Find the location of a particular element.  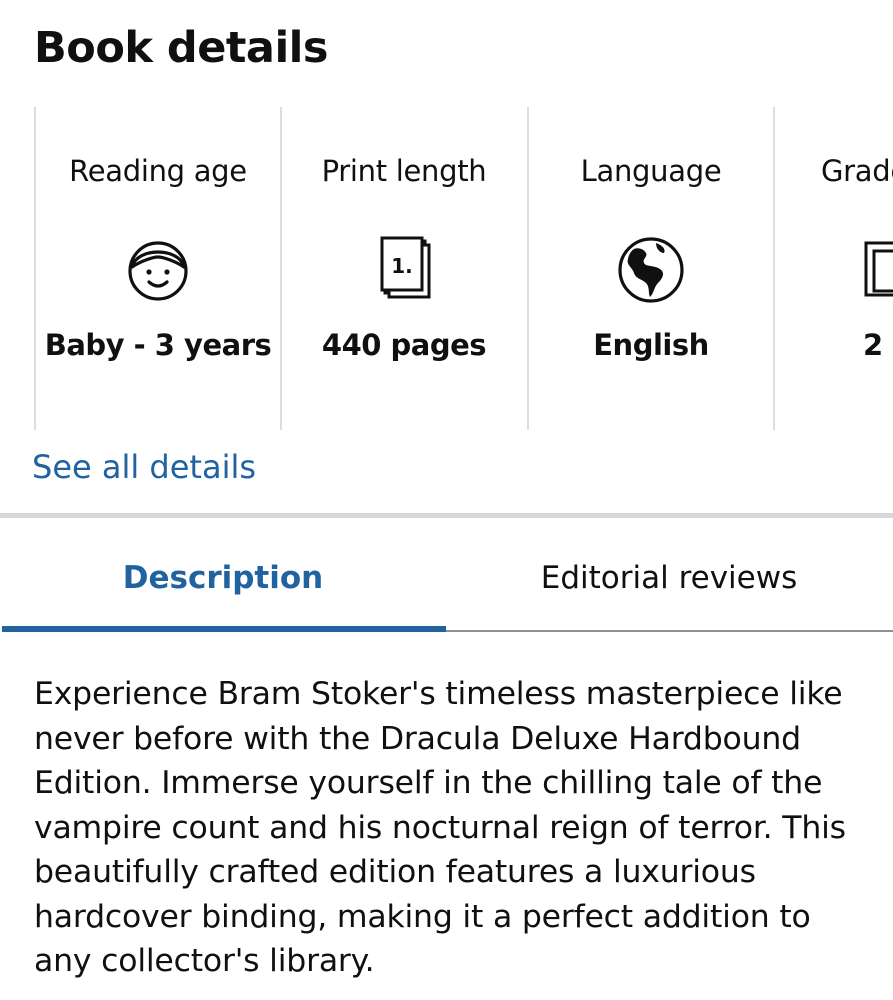

globe-icon is located at coordinates (651, 270).